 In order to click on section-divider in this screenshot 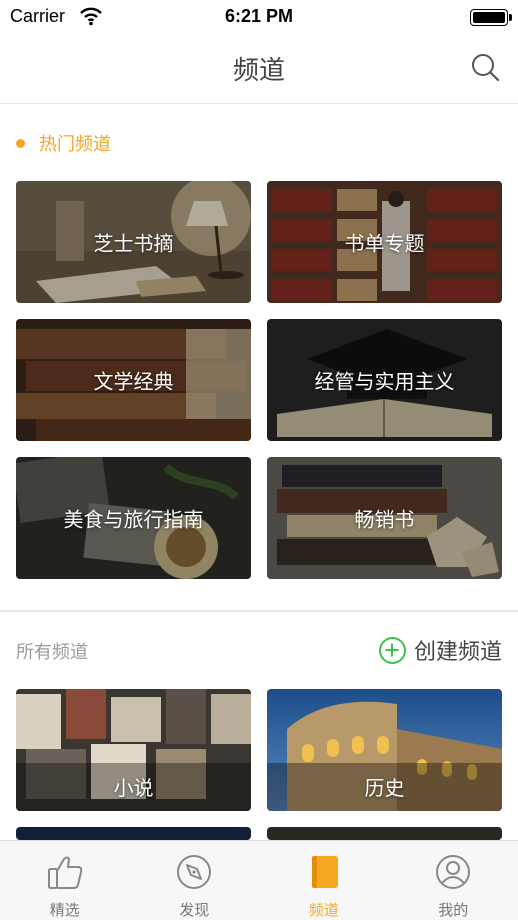, I will do `click(259, 611)`.